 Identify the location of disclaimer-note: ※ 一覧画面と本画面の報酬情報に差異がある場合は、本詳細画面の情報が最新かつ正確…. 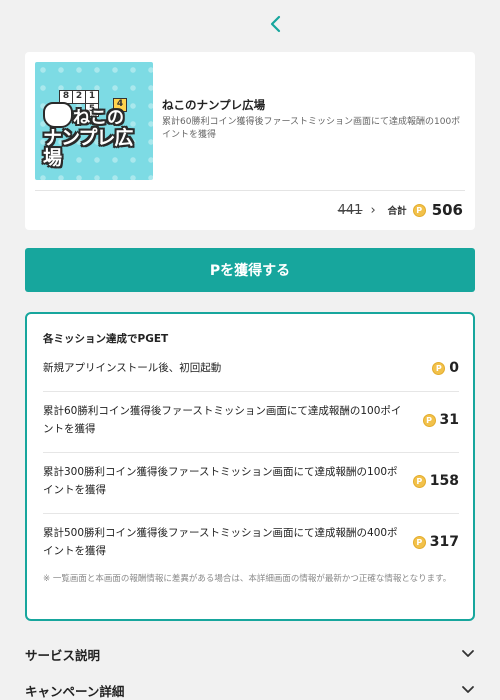
(247, 579).